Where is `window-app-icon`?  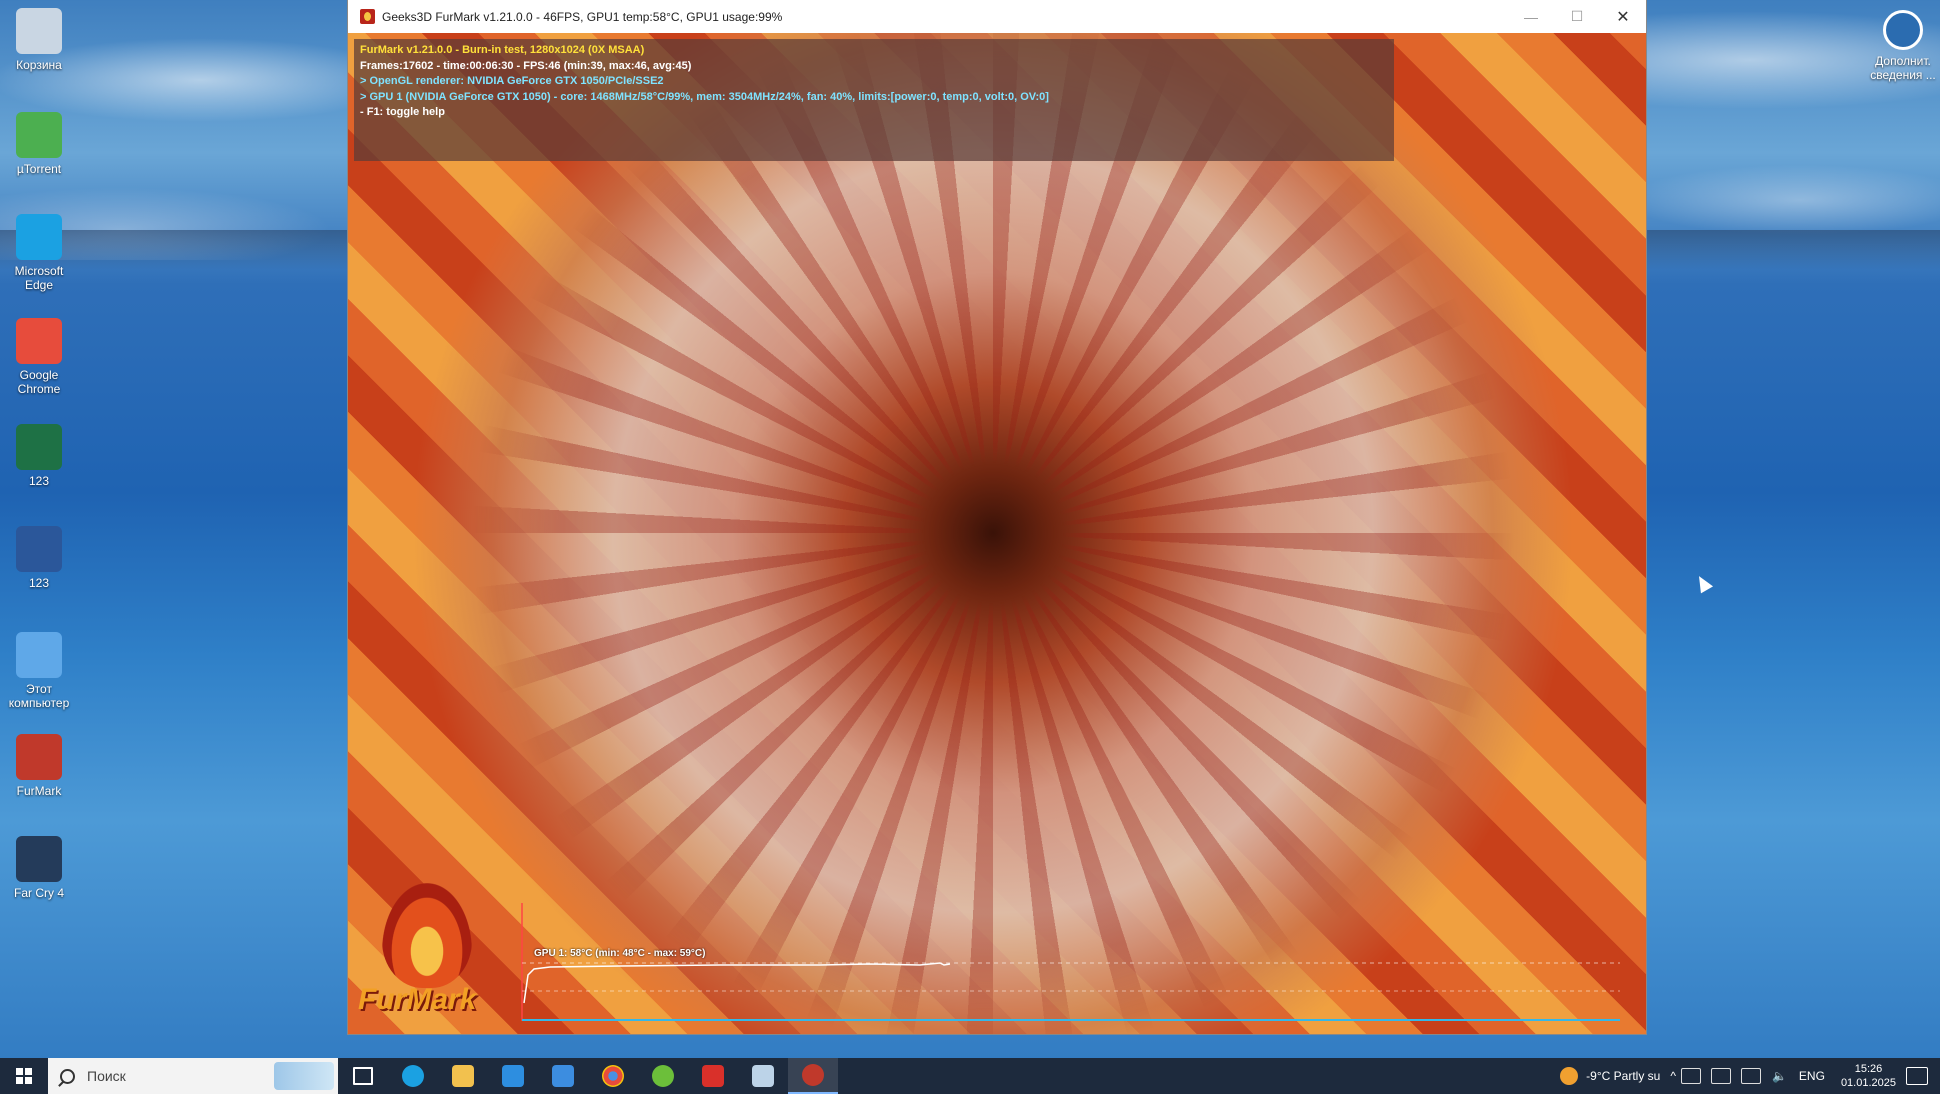 window-app-icon is located at coordinates (763, 1076).